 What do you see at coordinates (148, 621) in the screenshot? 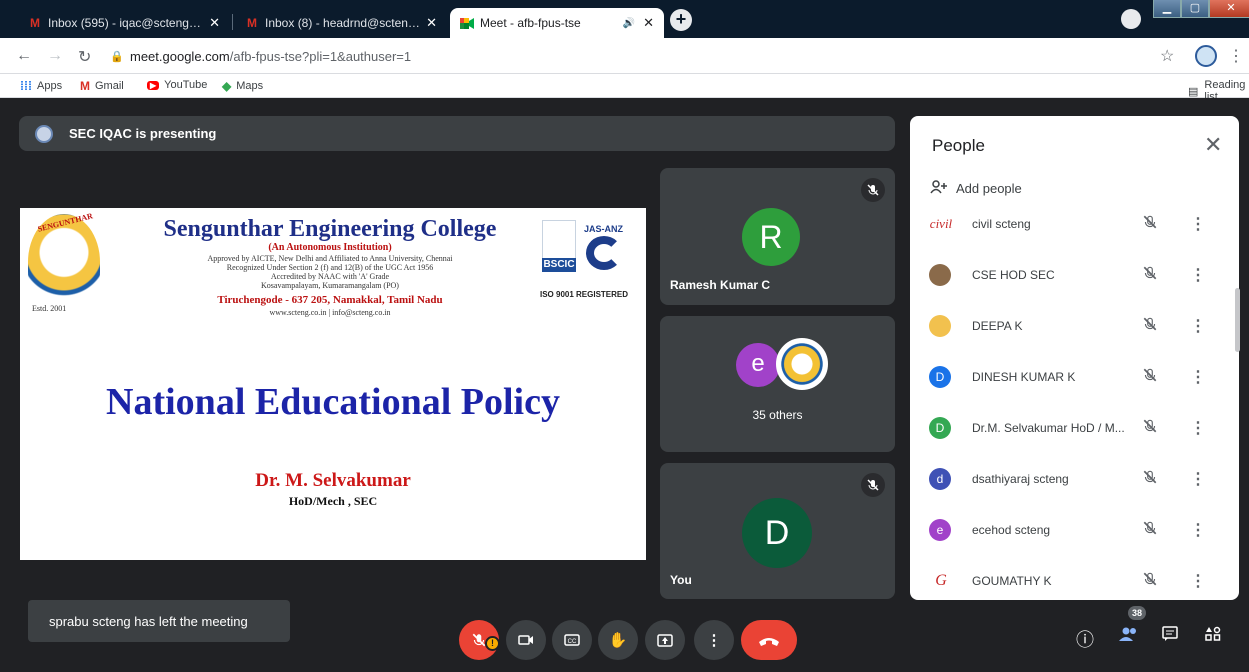
I see `toast-text: sprabu scteng has left the meeting` at bounding box center [148, 621].